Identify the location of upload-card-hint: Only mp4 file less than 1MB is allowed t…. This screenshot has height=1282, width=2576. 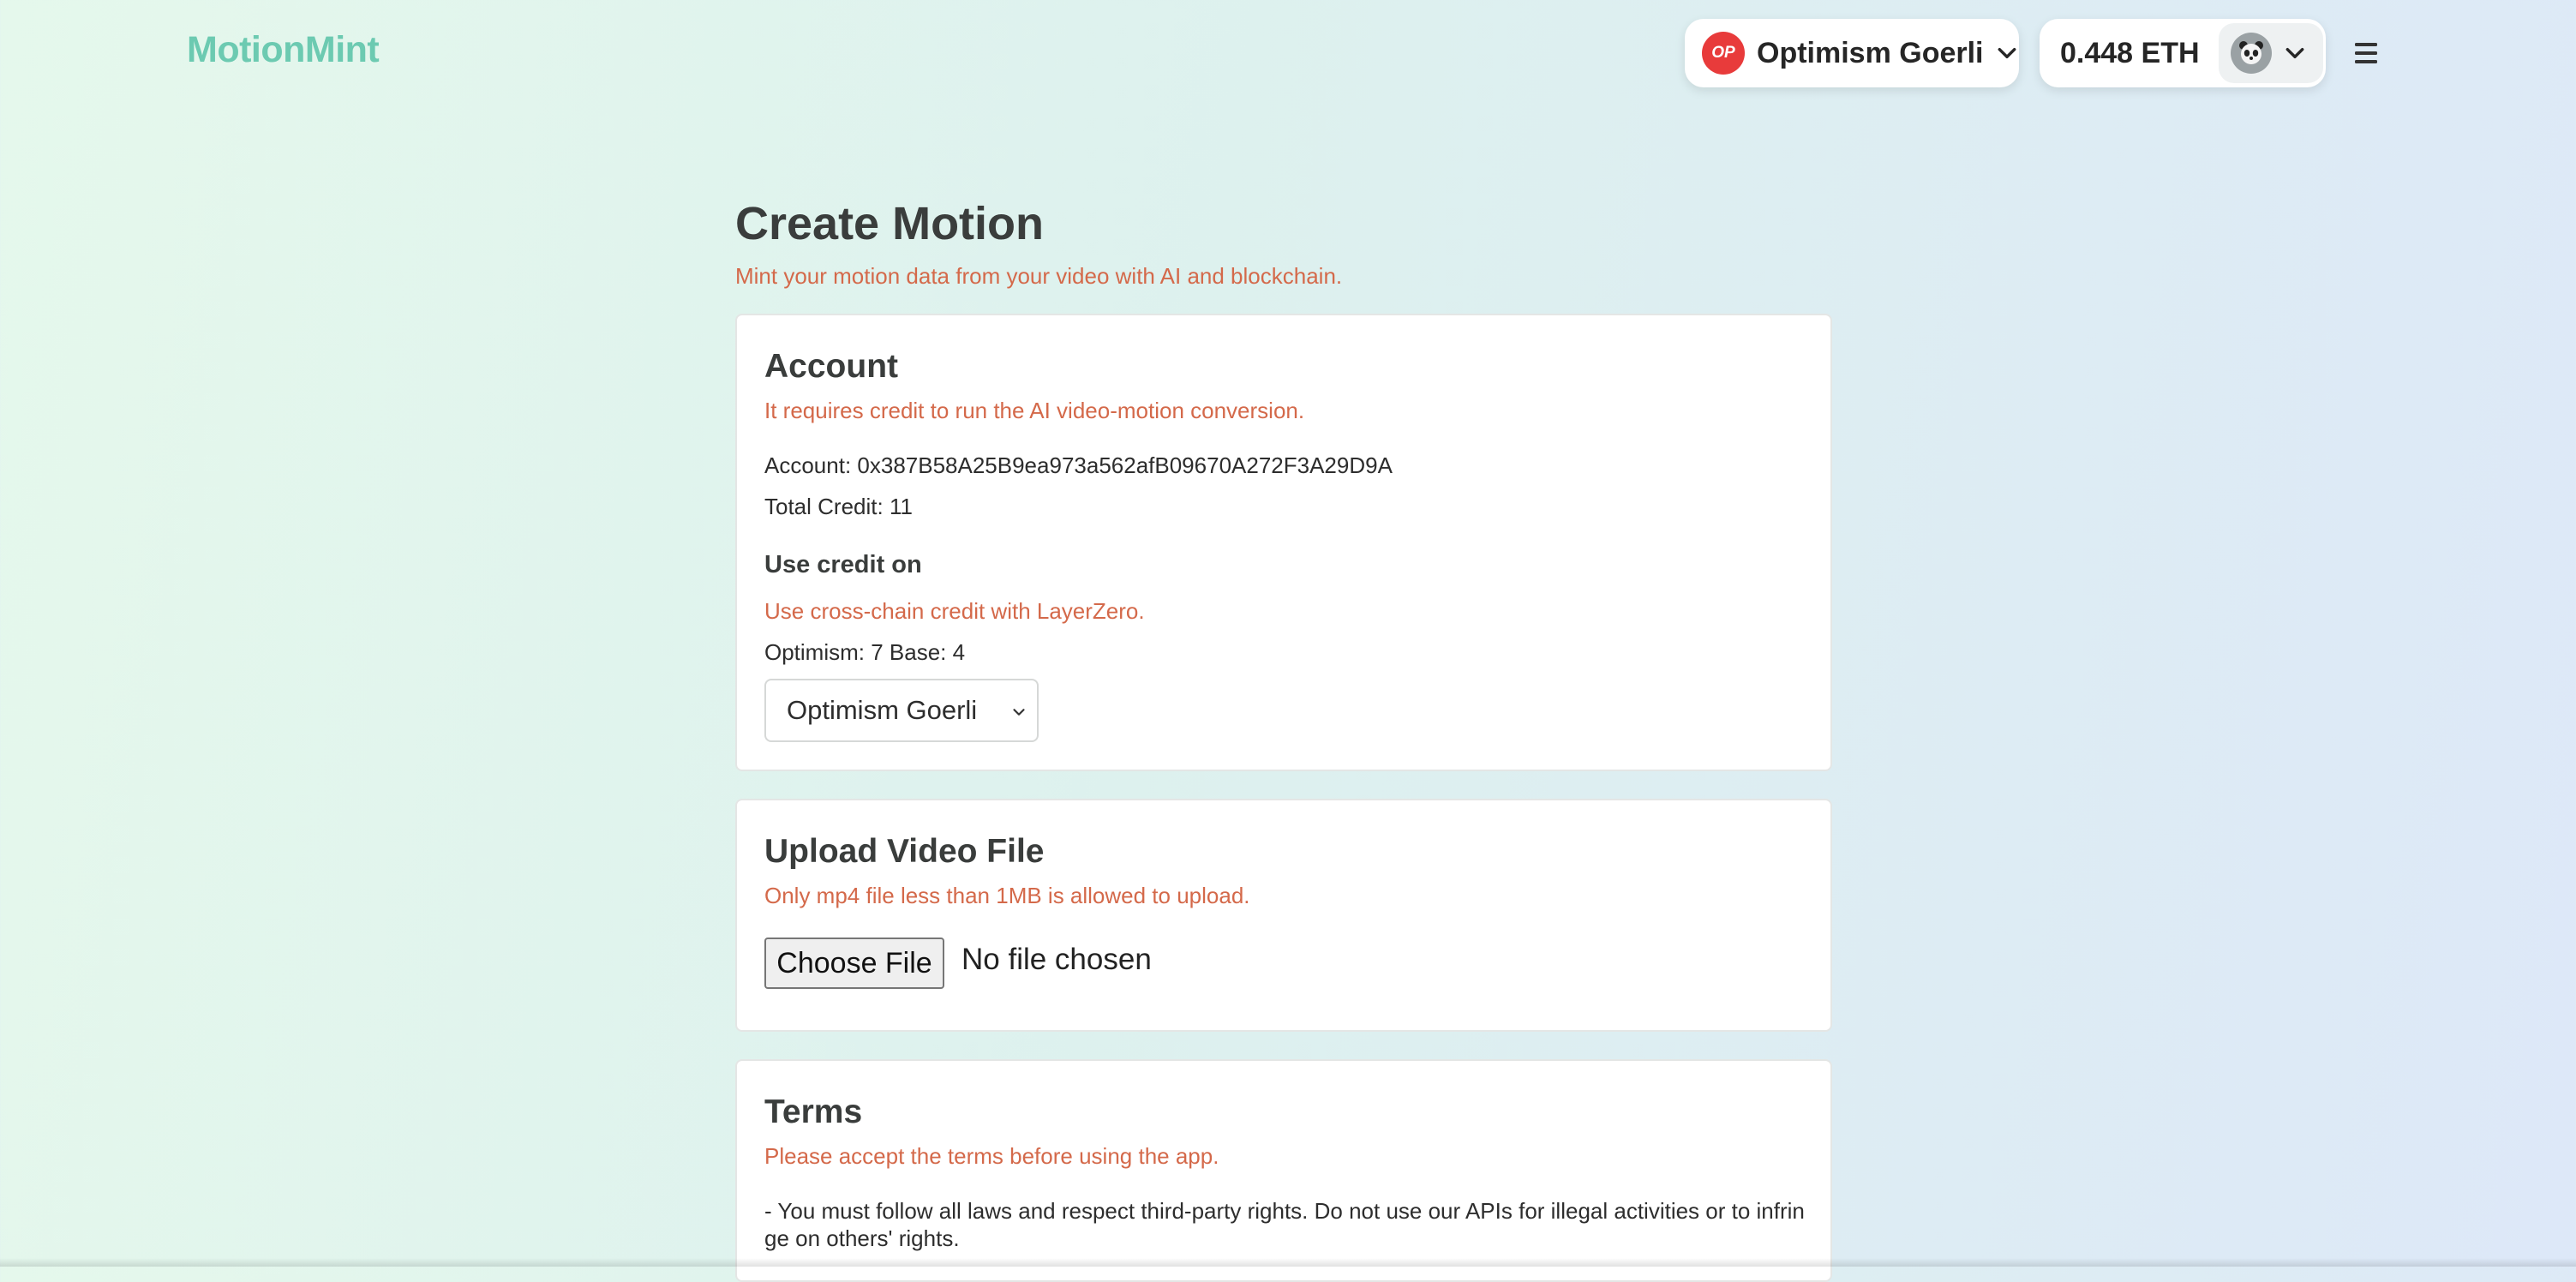
(1007, 896).